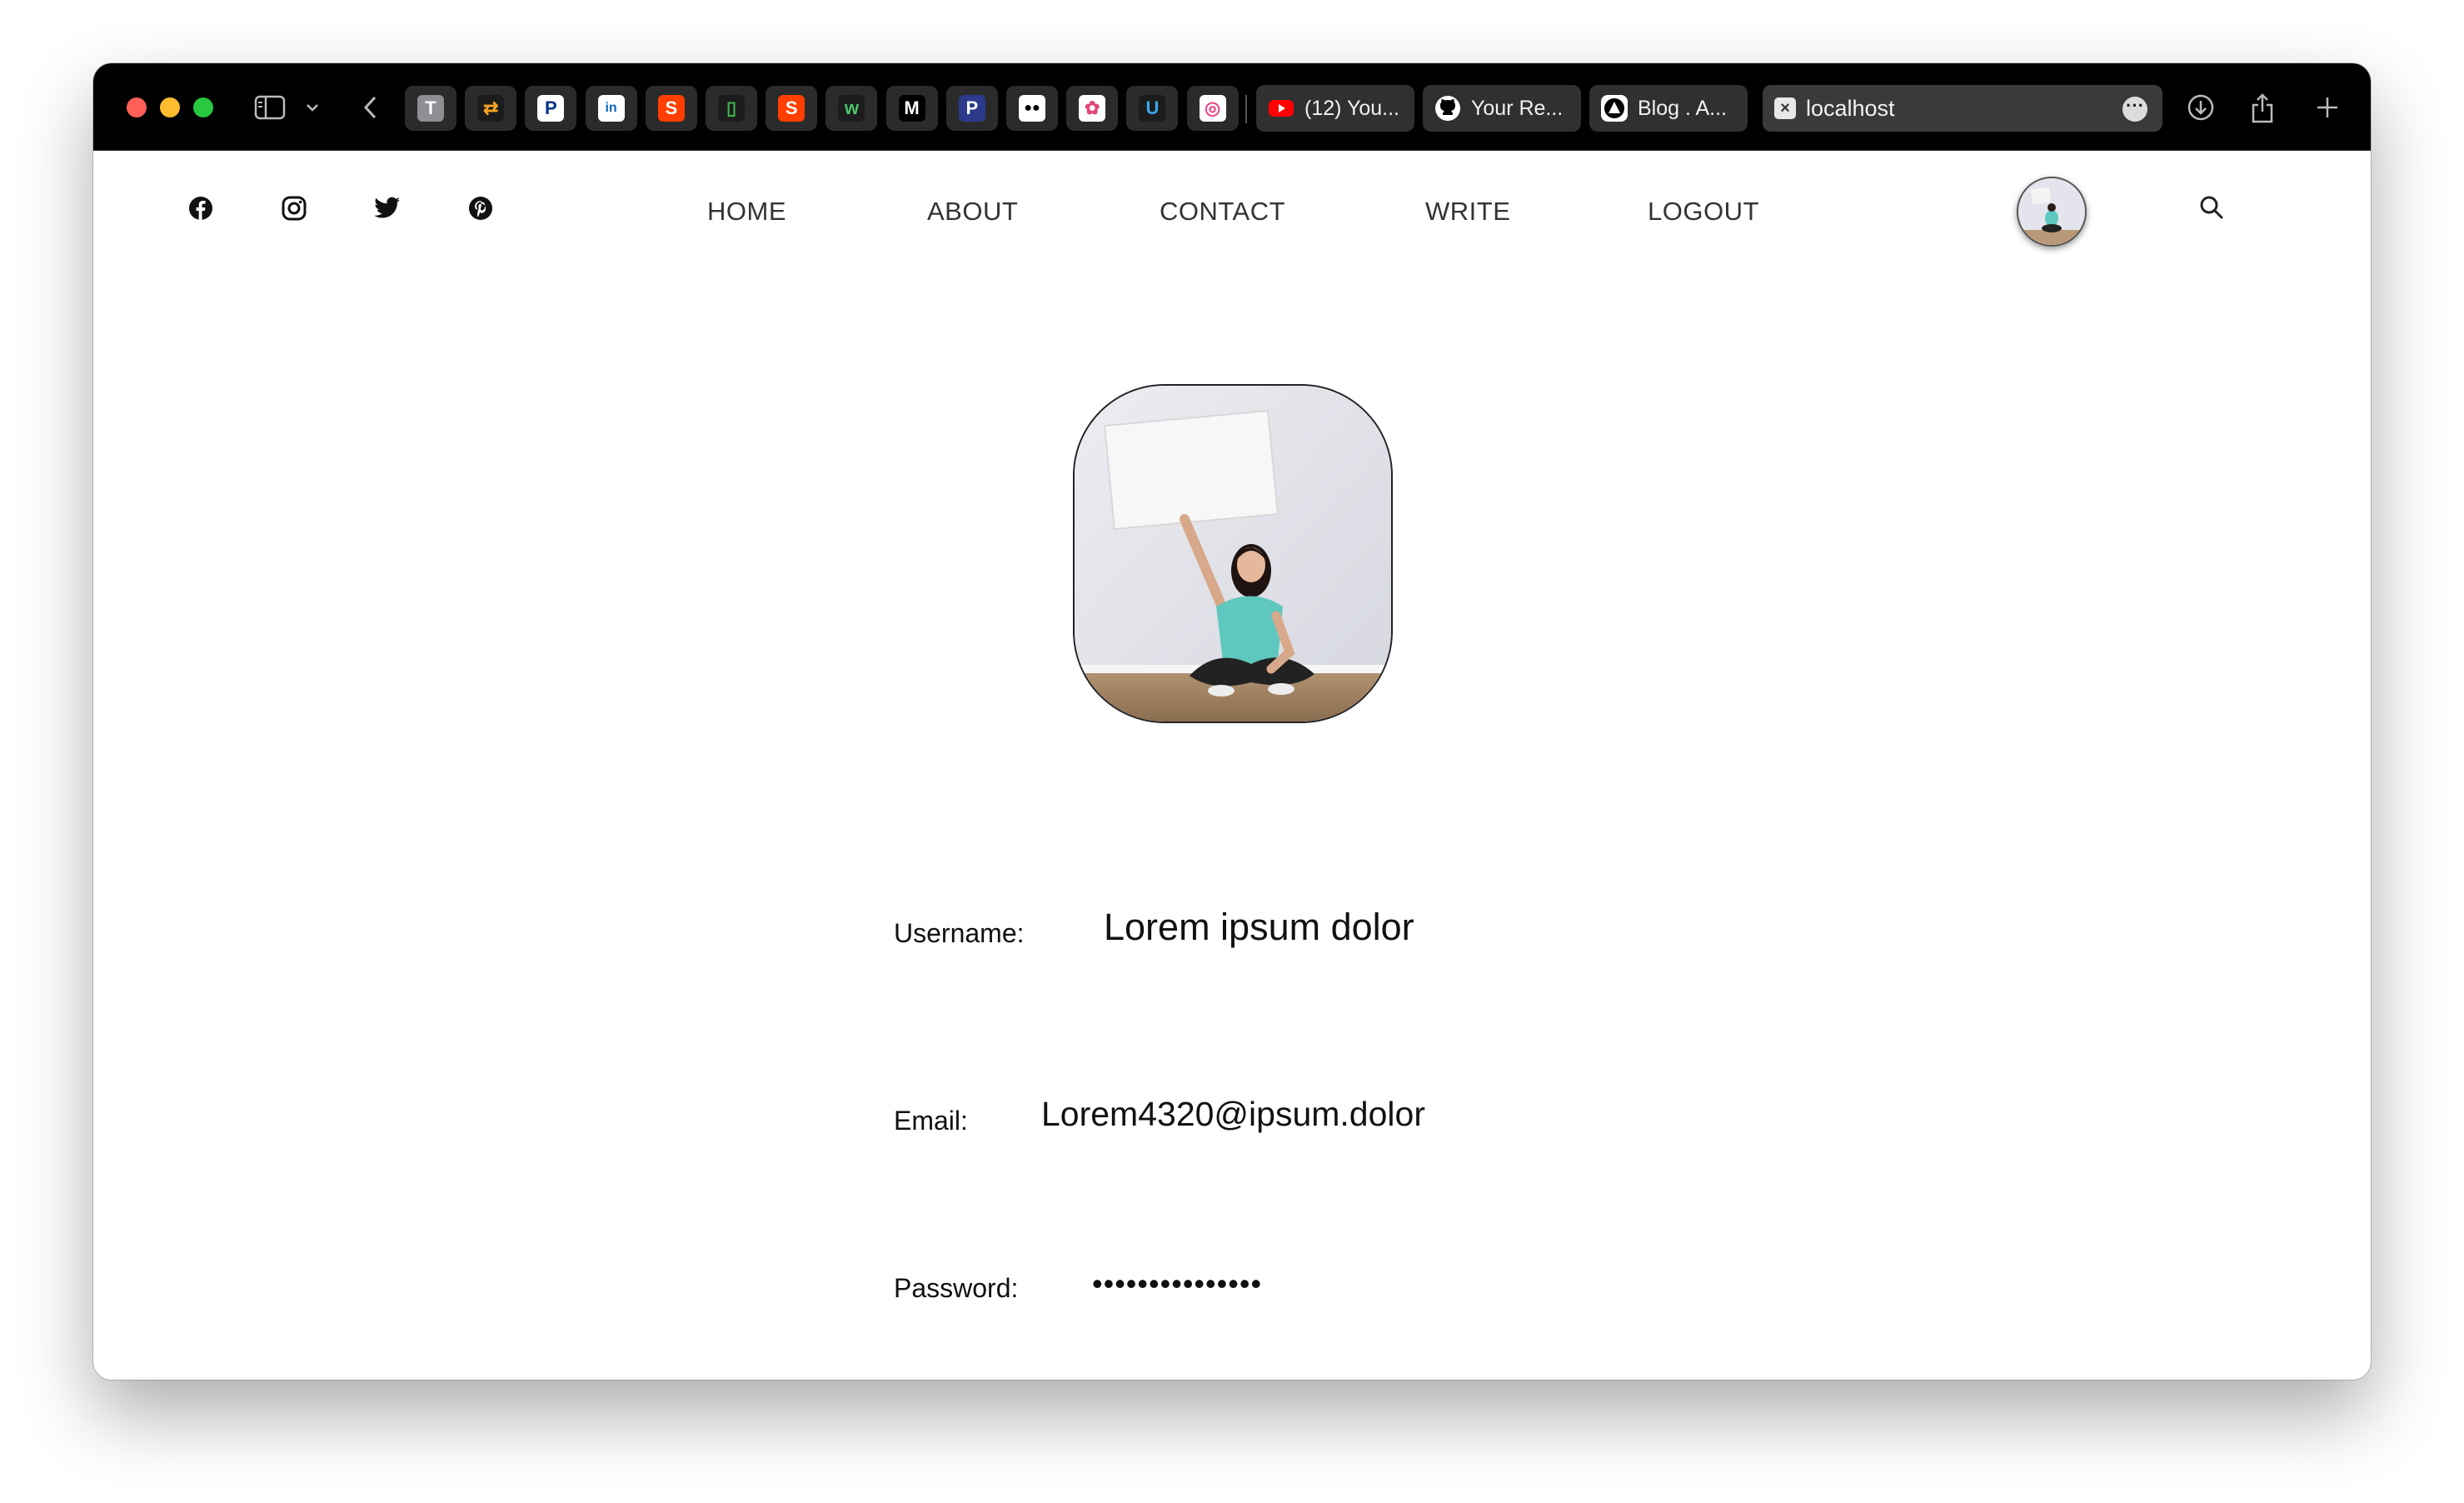  Describe the element at coordinates (2327, 107) in the screenshot. I see `new-tab-icon` at that location.